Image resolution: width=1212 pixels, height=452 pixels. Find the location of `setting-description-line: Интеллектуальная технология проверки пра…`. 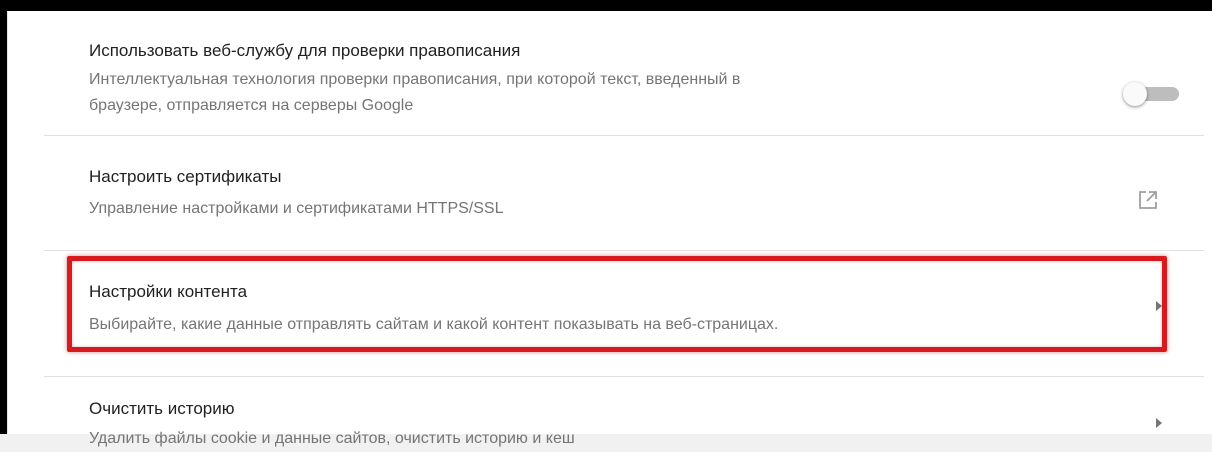

setting-description-line: Интеллектуальная технология проверки пра… is located at coordinates (415, 79).